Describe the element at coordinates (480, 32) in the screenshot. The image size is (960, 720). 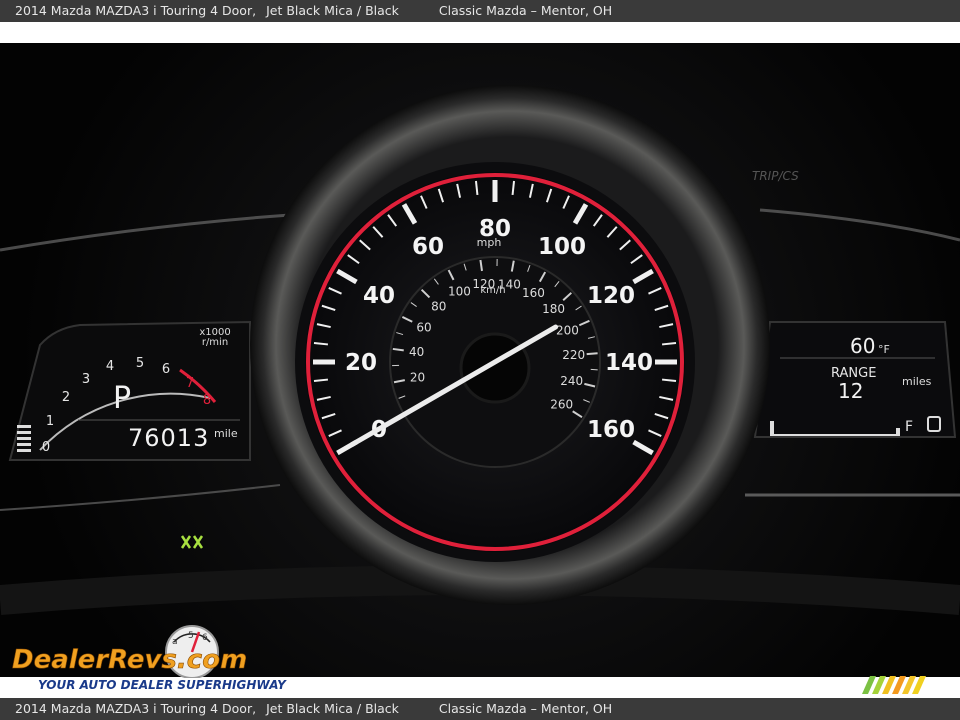
I see `top-white-strip` at that location.